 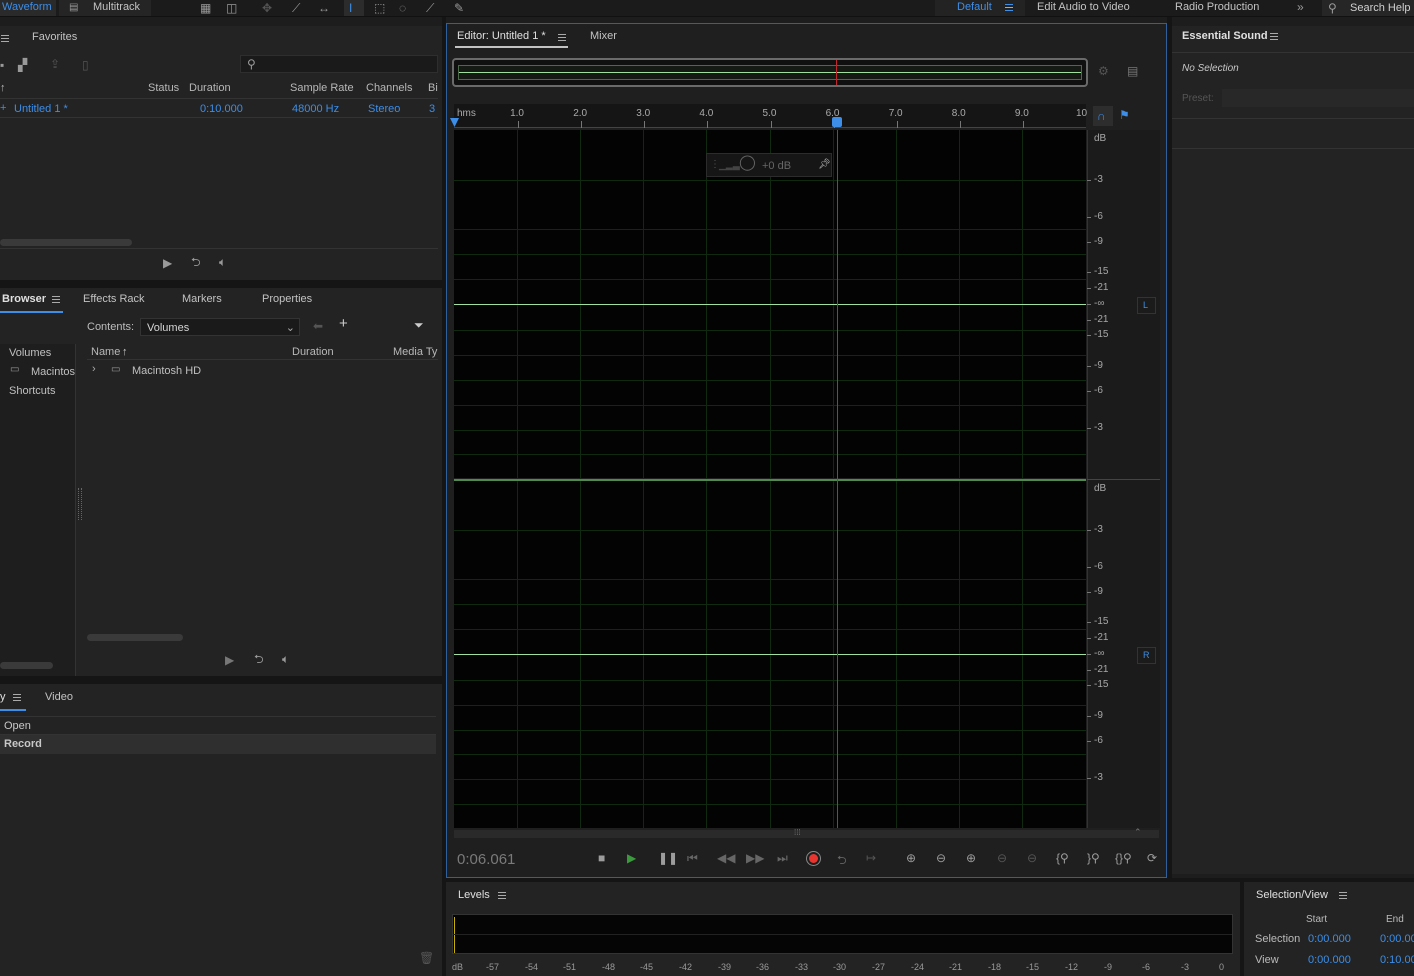 What do you see at coordinates (1329, 960) in the screenshot?
I see `view-start: 0:00.000` at bounding box center [1329, 960].